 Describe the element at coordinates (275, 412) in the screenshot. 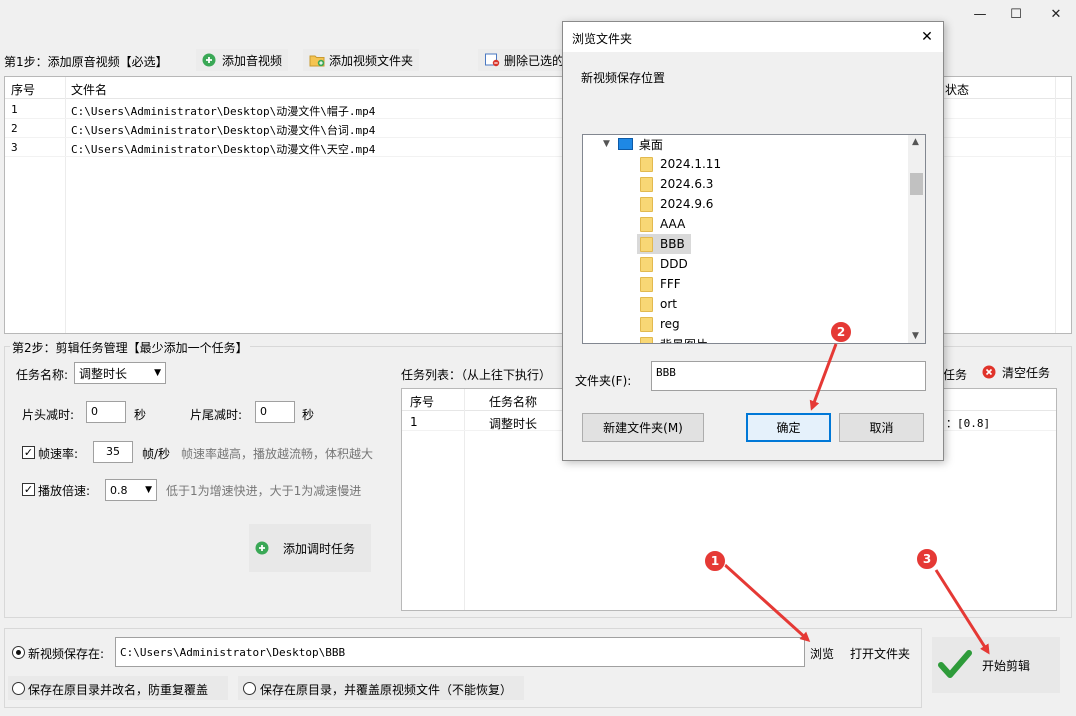

I see `tail-cut-input: 0` at that location.